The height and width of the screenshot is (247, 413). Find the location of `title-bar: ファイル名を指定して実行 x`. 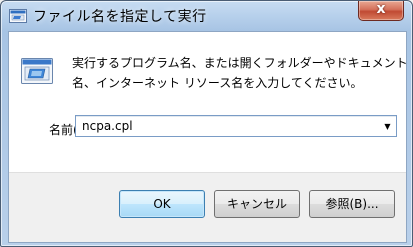

title-bar: ファイル名を指定して実行 x is located at coordinates (206, 16).